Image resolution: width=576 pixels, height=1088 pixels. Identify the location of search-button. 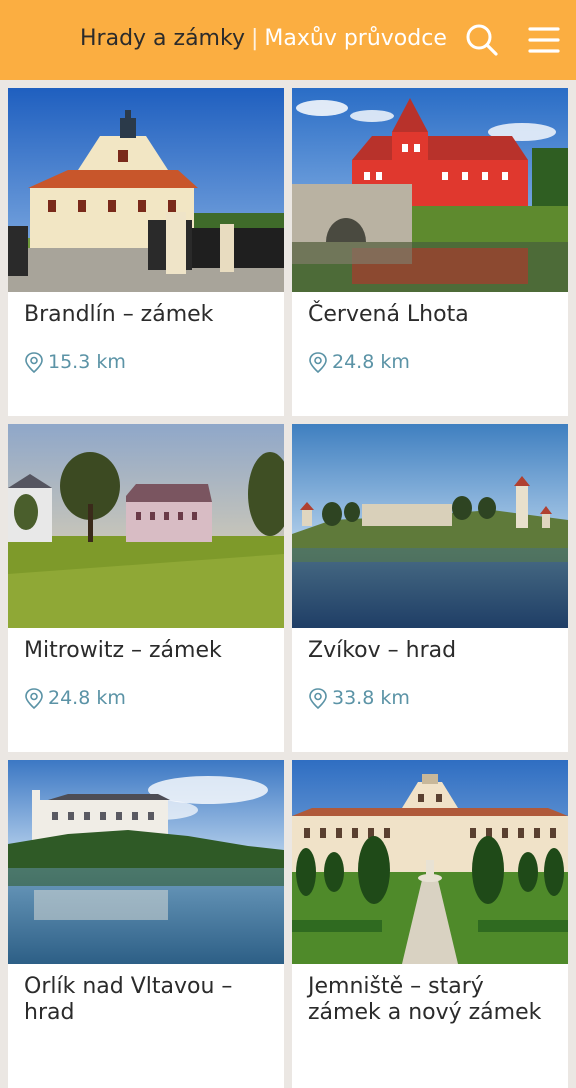
(482, 40).